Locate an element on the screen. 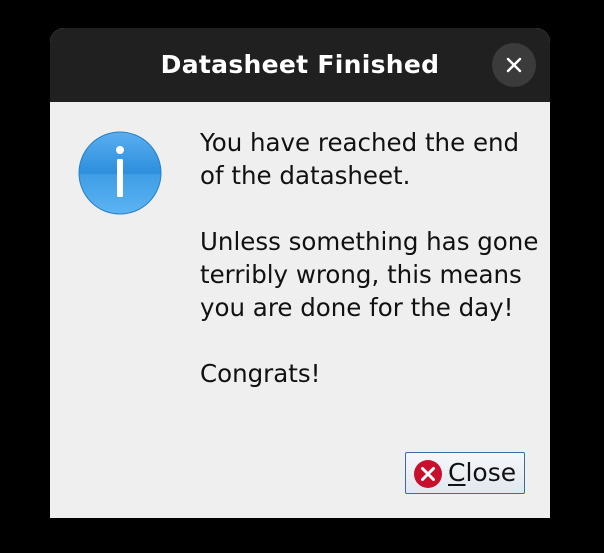 This screenshot has height=553, width=604. close-button-label: Close is located at coordinates (482, 473).